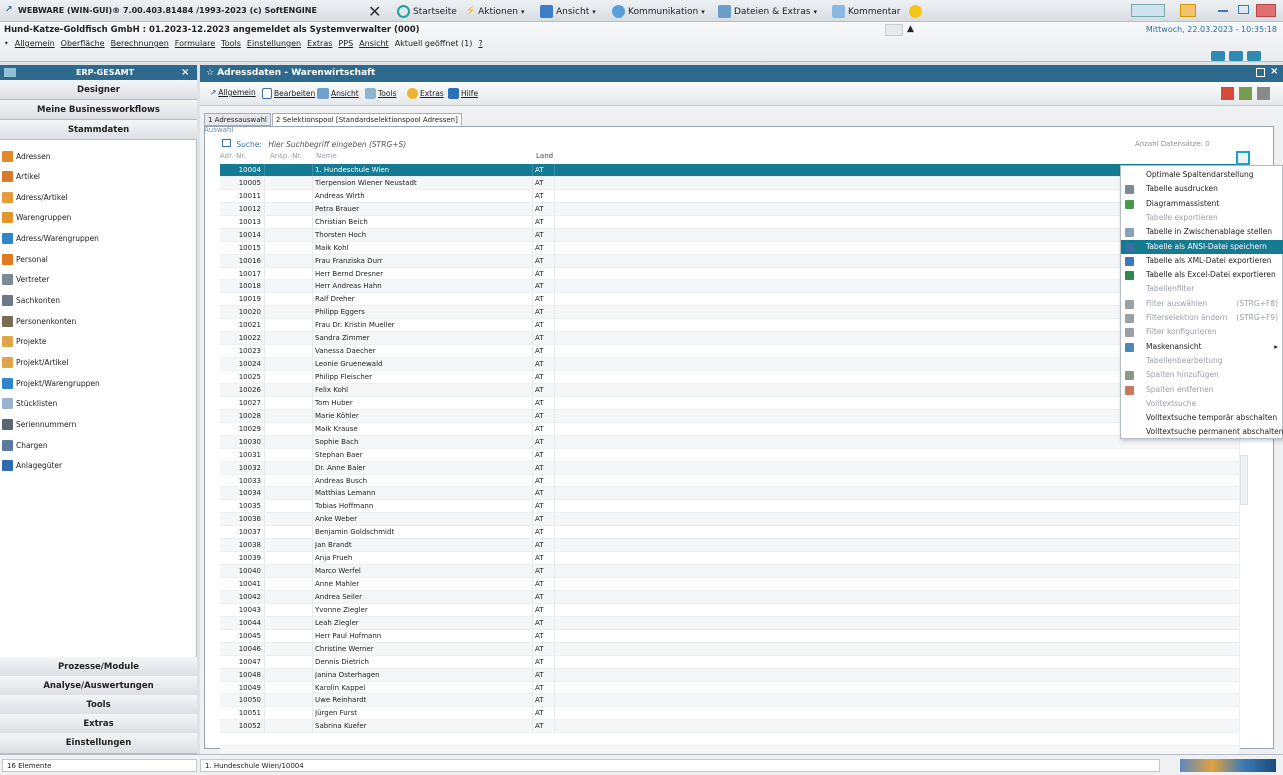 Image resolution: width=1283 pixels, height=775 pixels. Describe the element at coordinates (140, 43) in the screenshot. I see `menu-berechnungen: Berechnungen` at that location.